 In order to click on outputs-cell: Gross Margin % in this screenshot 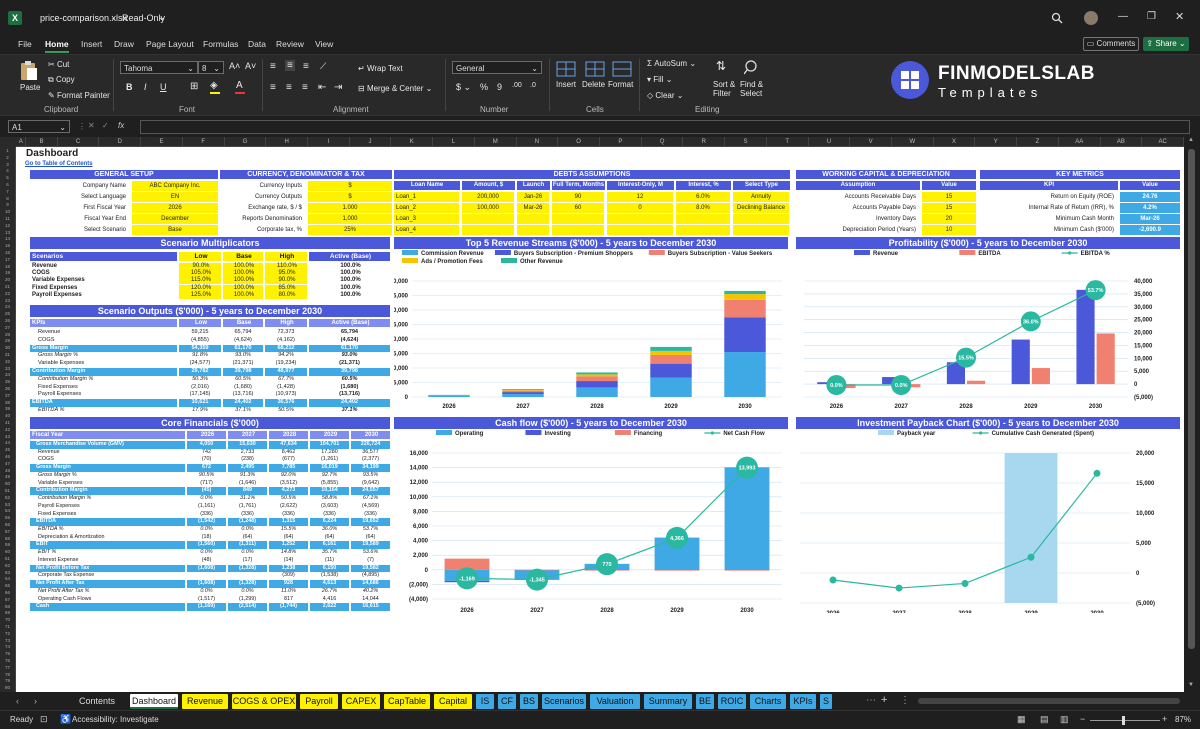, I will do `click(103, 356)`.